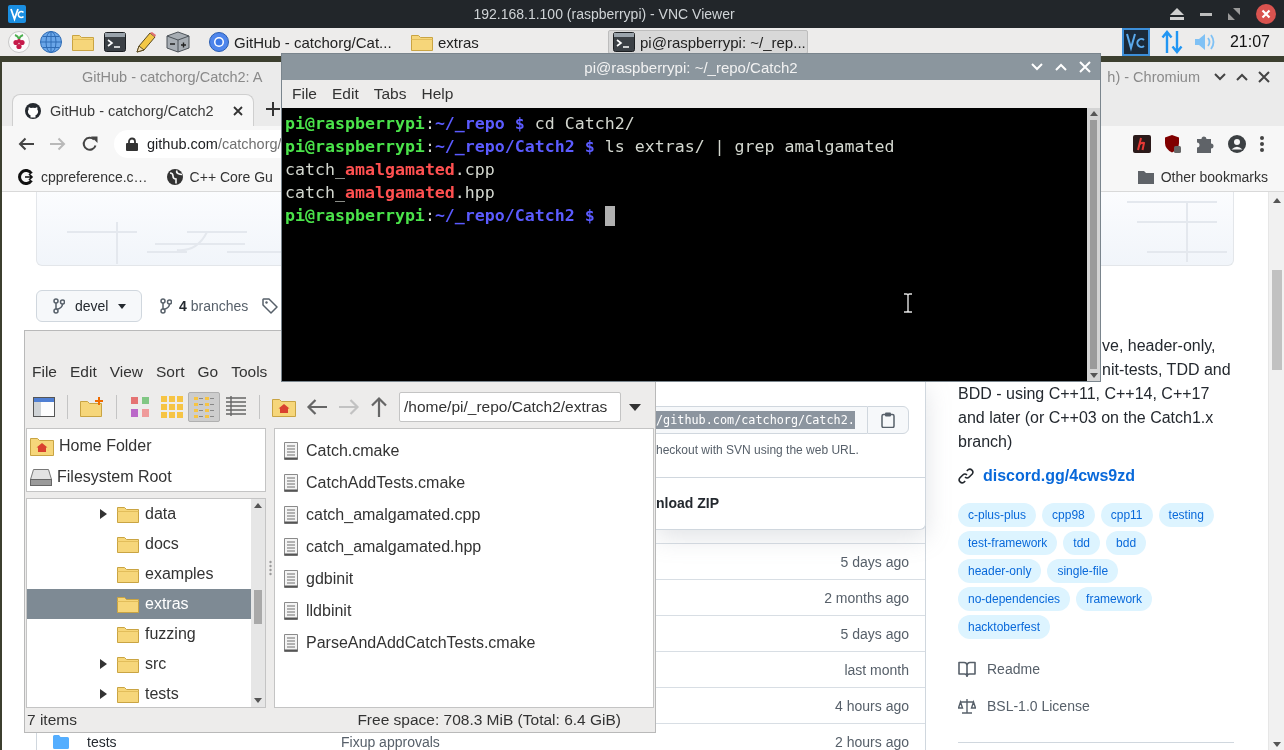 The image size is (1284, 750). What do you see at coordinates (1206, 14) in the screenshot?
I see `minimize-icon` at bounding box center [1206, 14].